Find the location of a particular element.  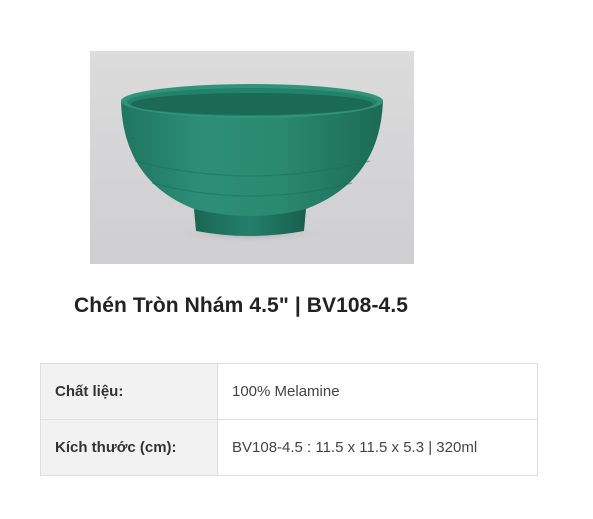

product-title: Chén Tròn Nhám 4.5" | BV108-4.5 is located at coordinates (241, 305).